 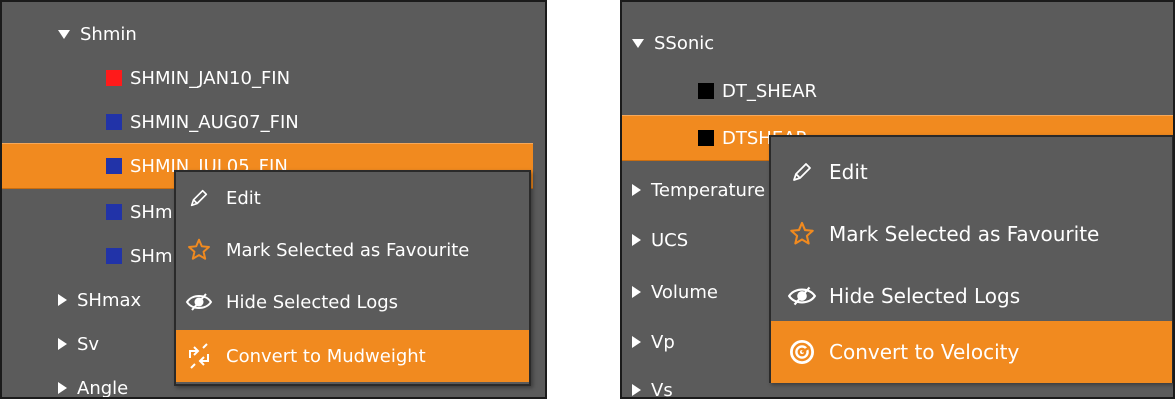 I want to click on menu-item-label: Convert to Mudweight, so click(x=326, y=356).